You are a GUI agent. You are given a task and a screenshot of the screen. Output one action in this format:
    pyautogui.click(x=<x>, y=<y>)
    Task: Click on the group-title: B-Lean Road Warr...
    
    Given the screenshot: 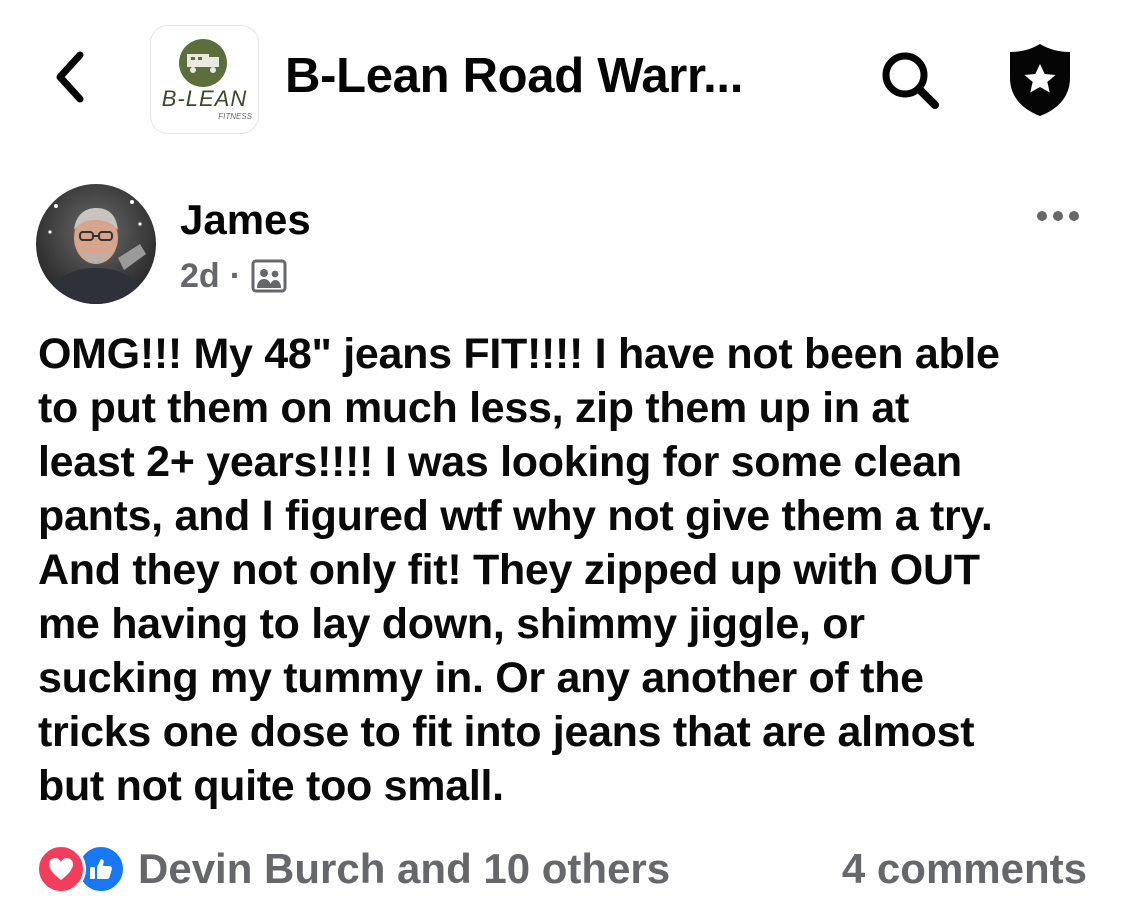 What is the action you would take?
    pyautogui.click(x=514, y=76)
    